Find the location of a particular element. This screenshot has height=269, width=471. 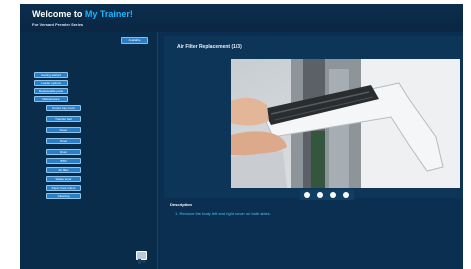

description-label: Description is located at coordinates (181, 204).